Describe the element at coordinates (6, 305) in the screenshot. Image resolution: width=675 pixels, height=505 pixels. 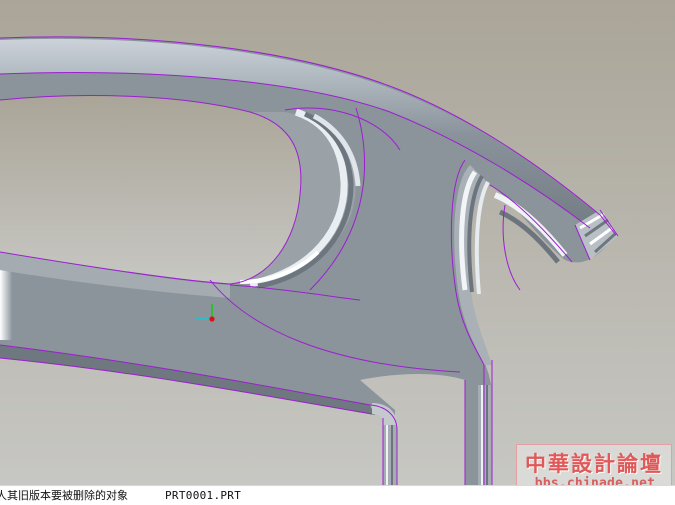
I see `left-bar-edge` at that location.